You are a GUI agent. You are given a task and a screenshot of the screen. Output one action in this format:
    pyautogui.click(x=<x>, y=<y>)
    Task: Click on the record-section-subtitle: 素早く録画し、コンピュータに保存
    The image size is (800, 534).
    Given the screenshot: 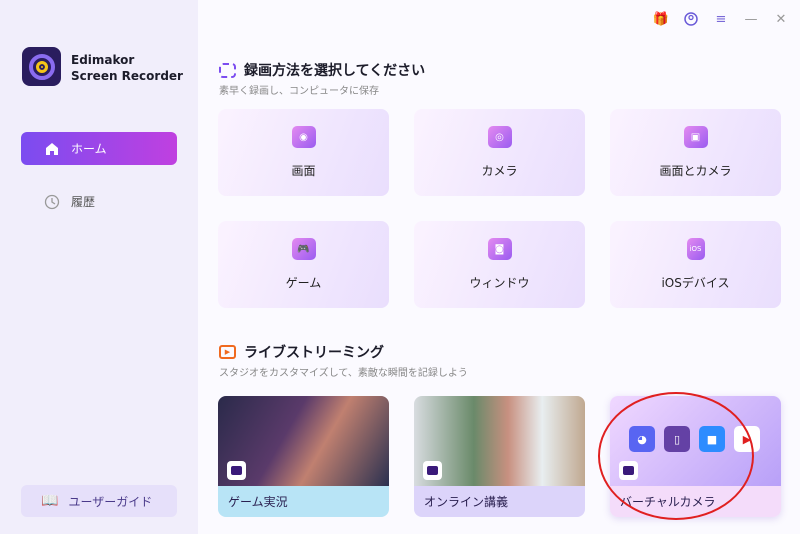 What is the action you would take?
    pyautogui.click(x=299, y=91)
    